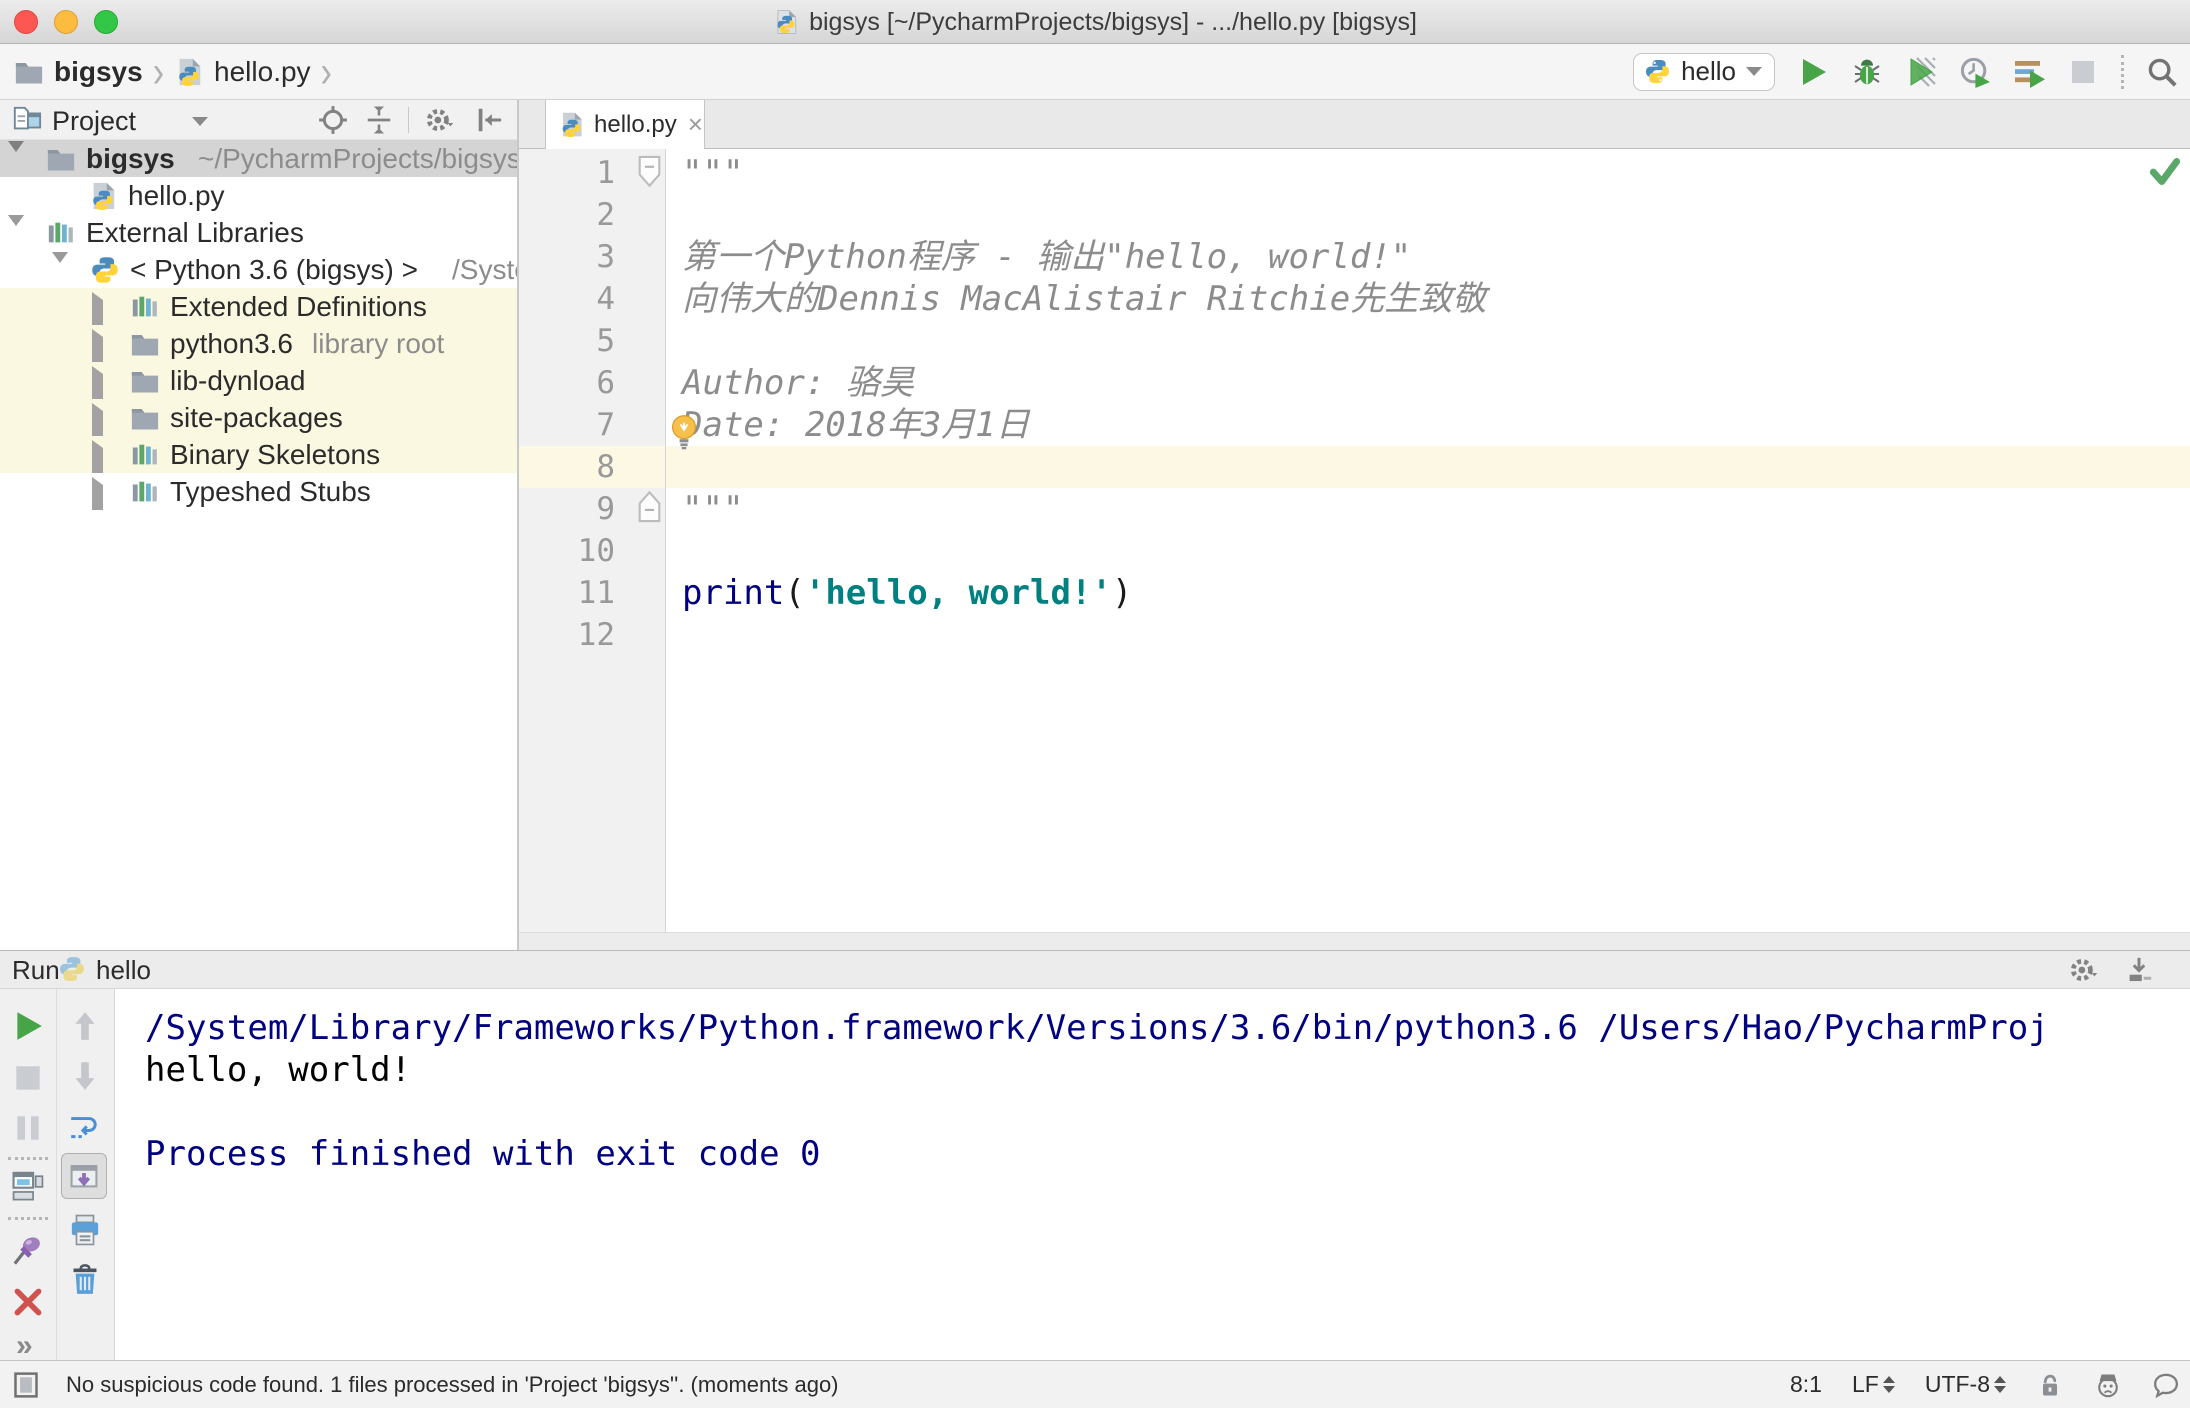 The width and height of the screenshot is (2190, 1408). Describe the element at coordinates (28, 1186) in the screenshot. I see `restore-layout-button` at that location.